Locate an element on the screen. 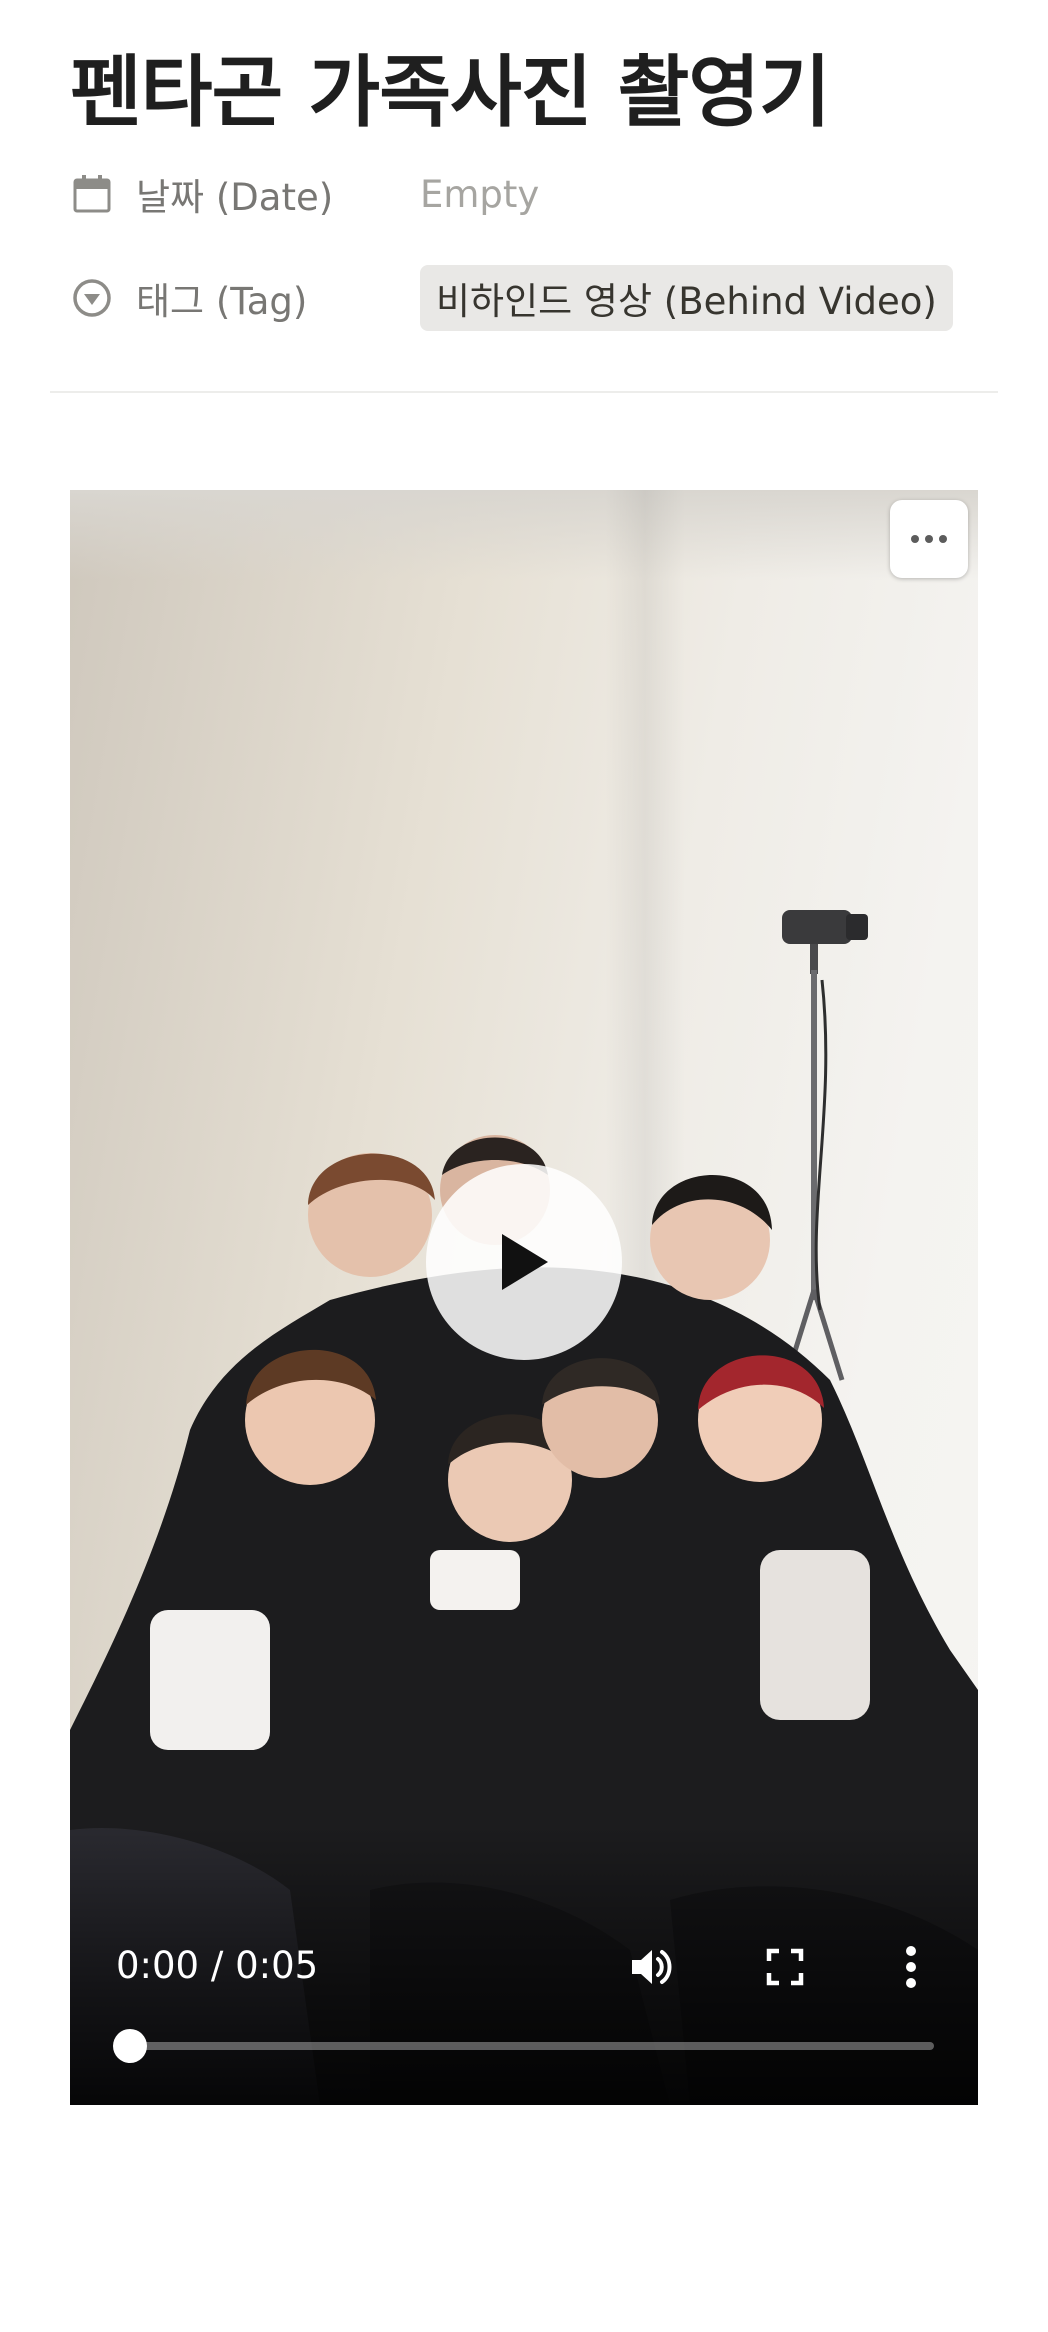  calendar-icon is located at coordinates (92, 194).